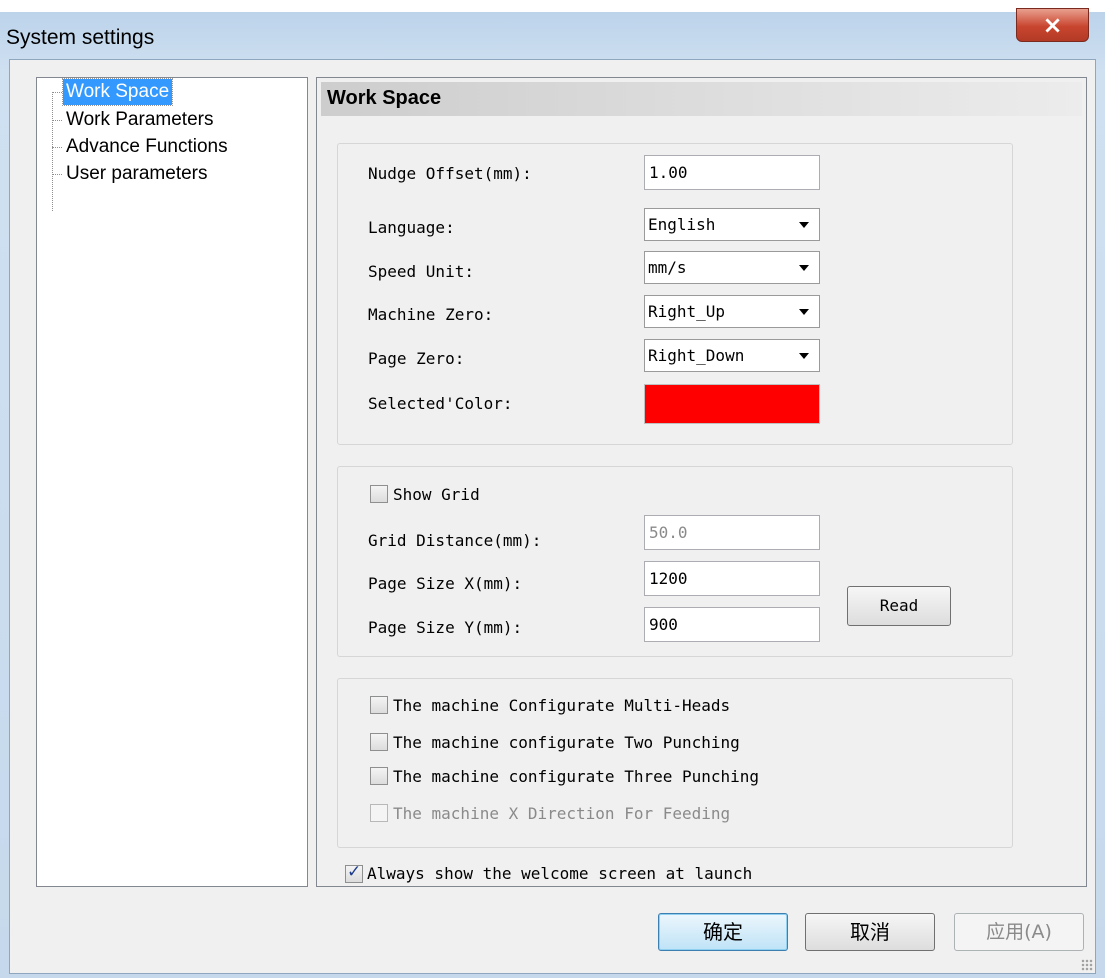  What do you see at coordinates (732, 578) in the screenshot?
I see `page-size-x-input: 1200` at bounding box center [732, 578].